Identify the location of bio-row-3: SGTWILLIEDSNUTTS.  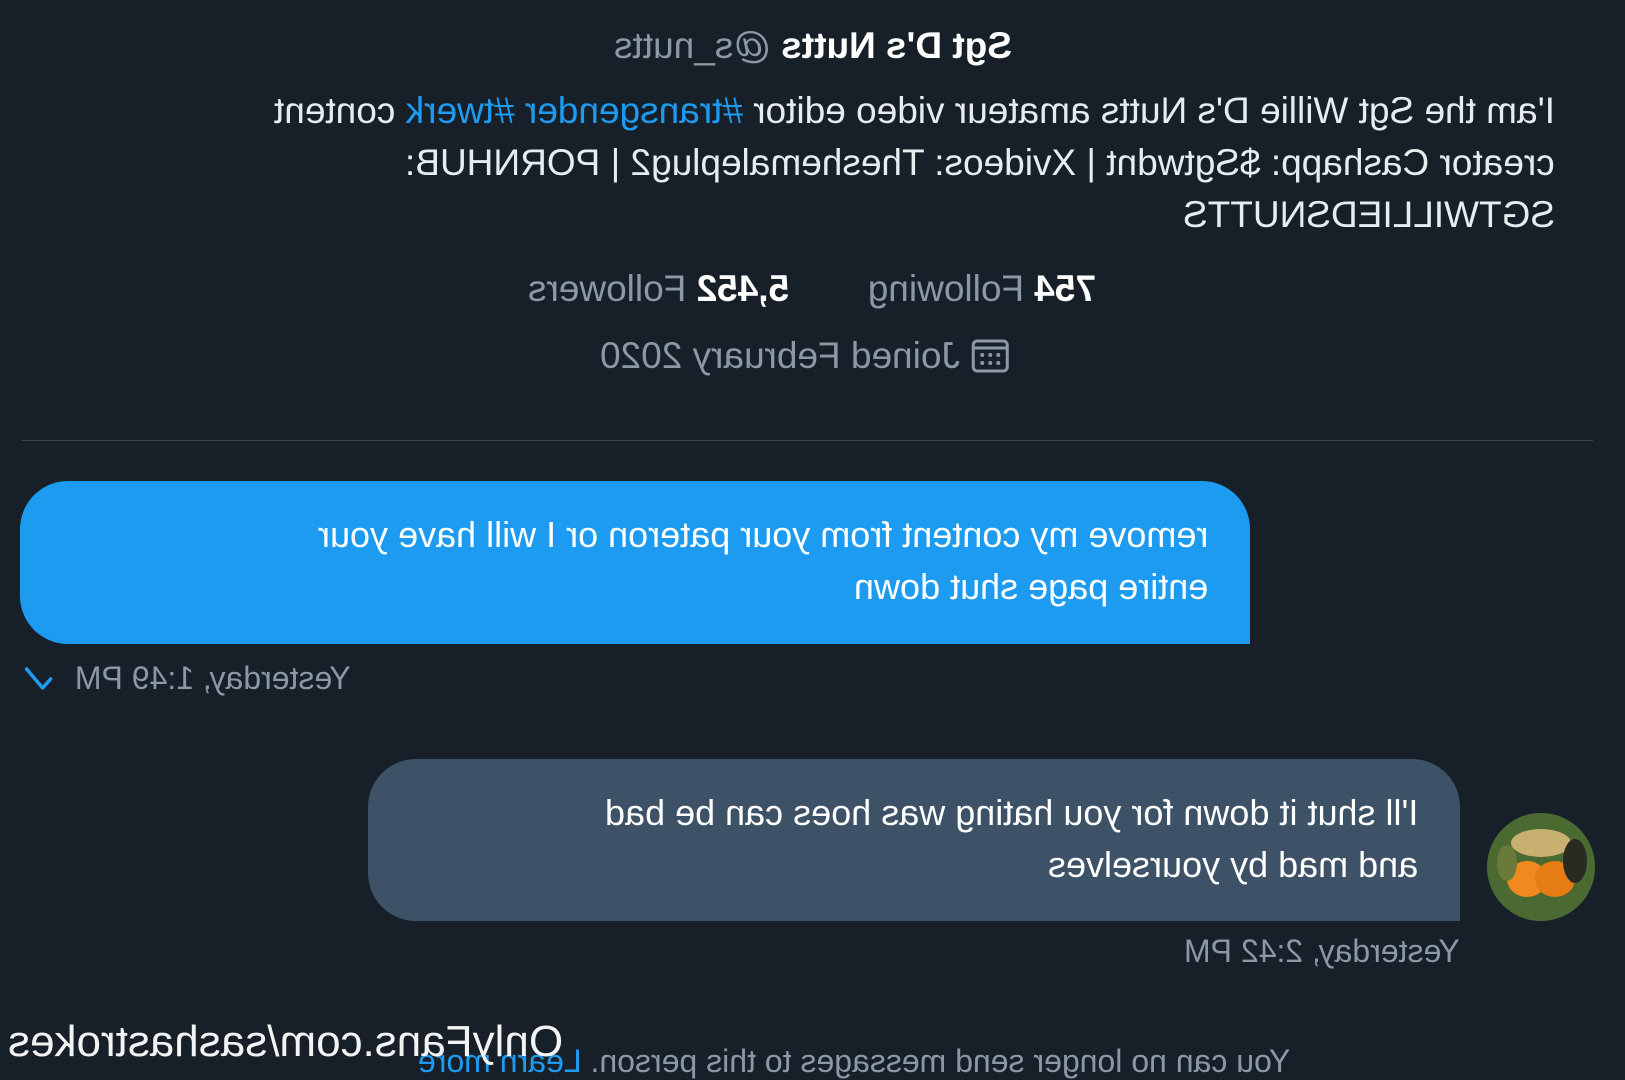
(822, 215).